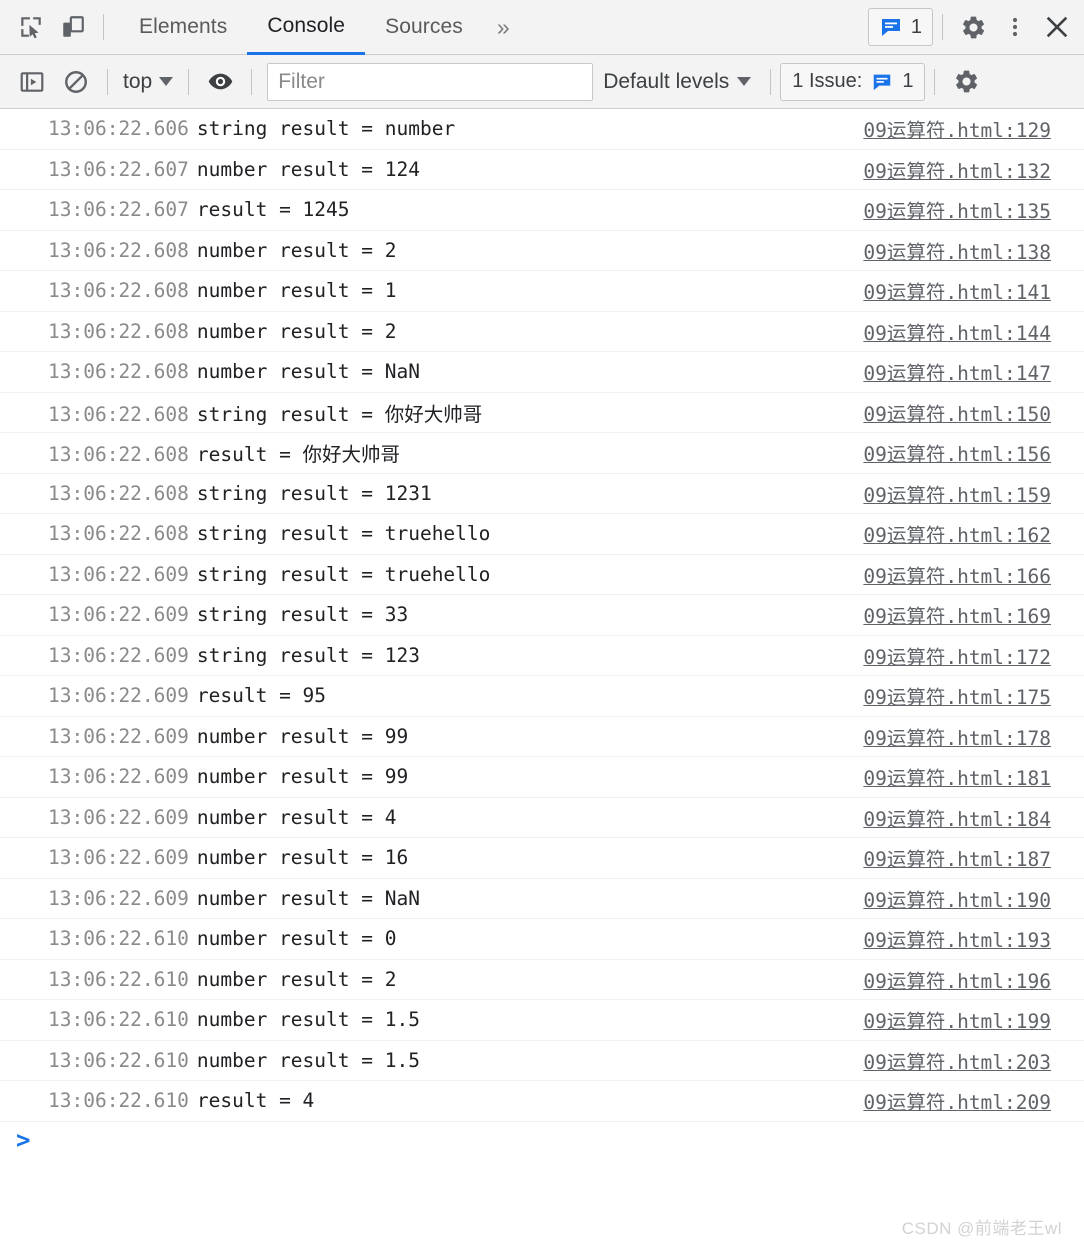 The height and width of the screenshot is (1253, 1084). What do you see at coordinates (296, 291) in the screenshot?
I see `console-message-body: number result = 1` at bounding box center [296, 291].